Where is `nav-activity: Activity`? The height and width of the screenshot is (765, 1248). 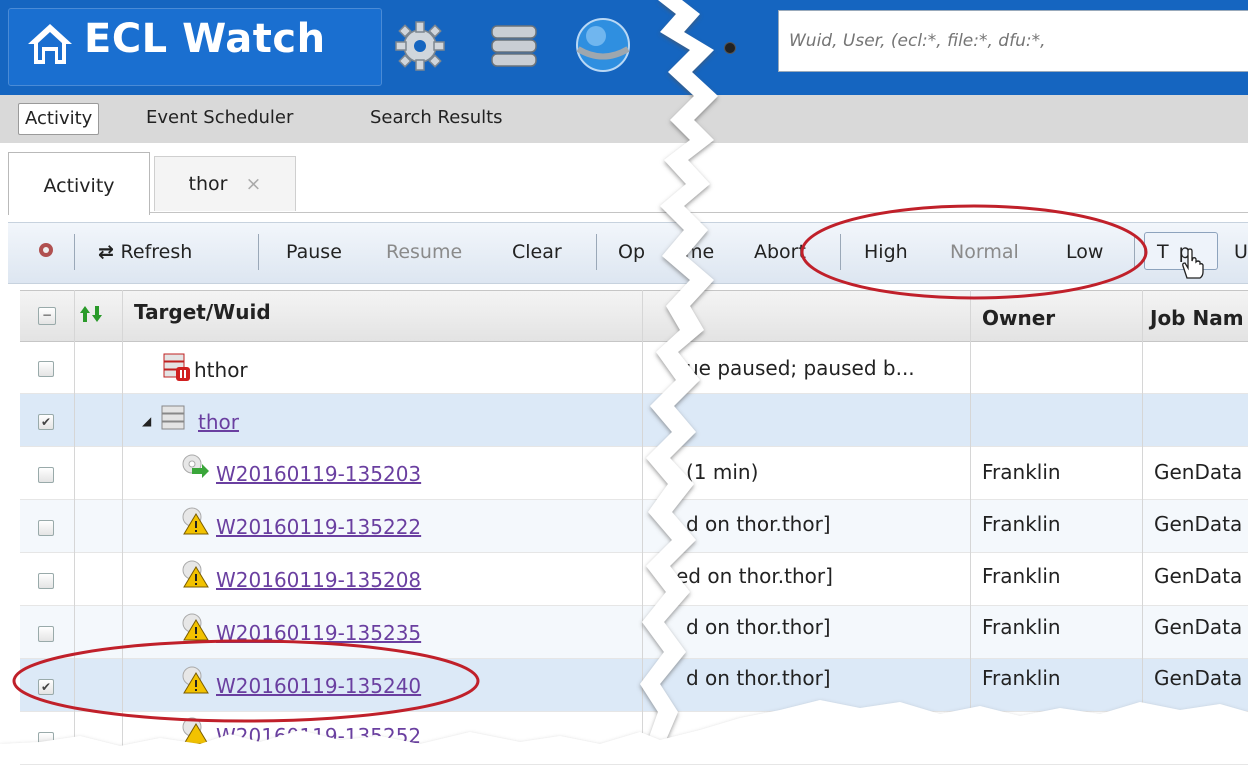
nav-activity: Activity is located at coordinates (59, 119).